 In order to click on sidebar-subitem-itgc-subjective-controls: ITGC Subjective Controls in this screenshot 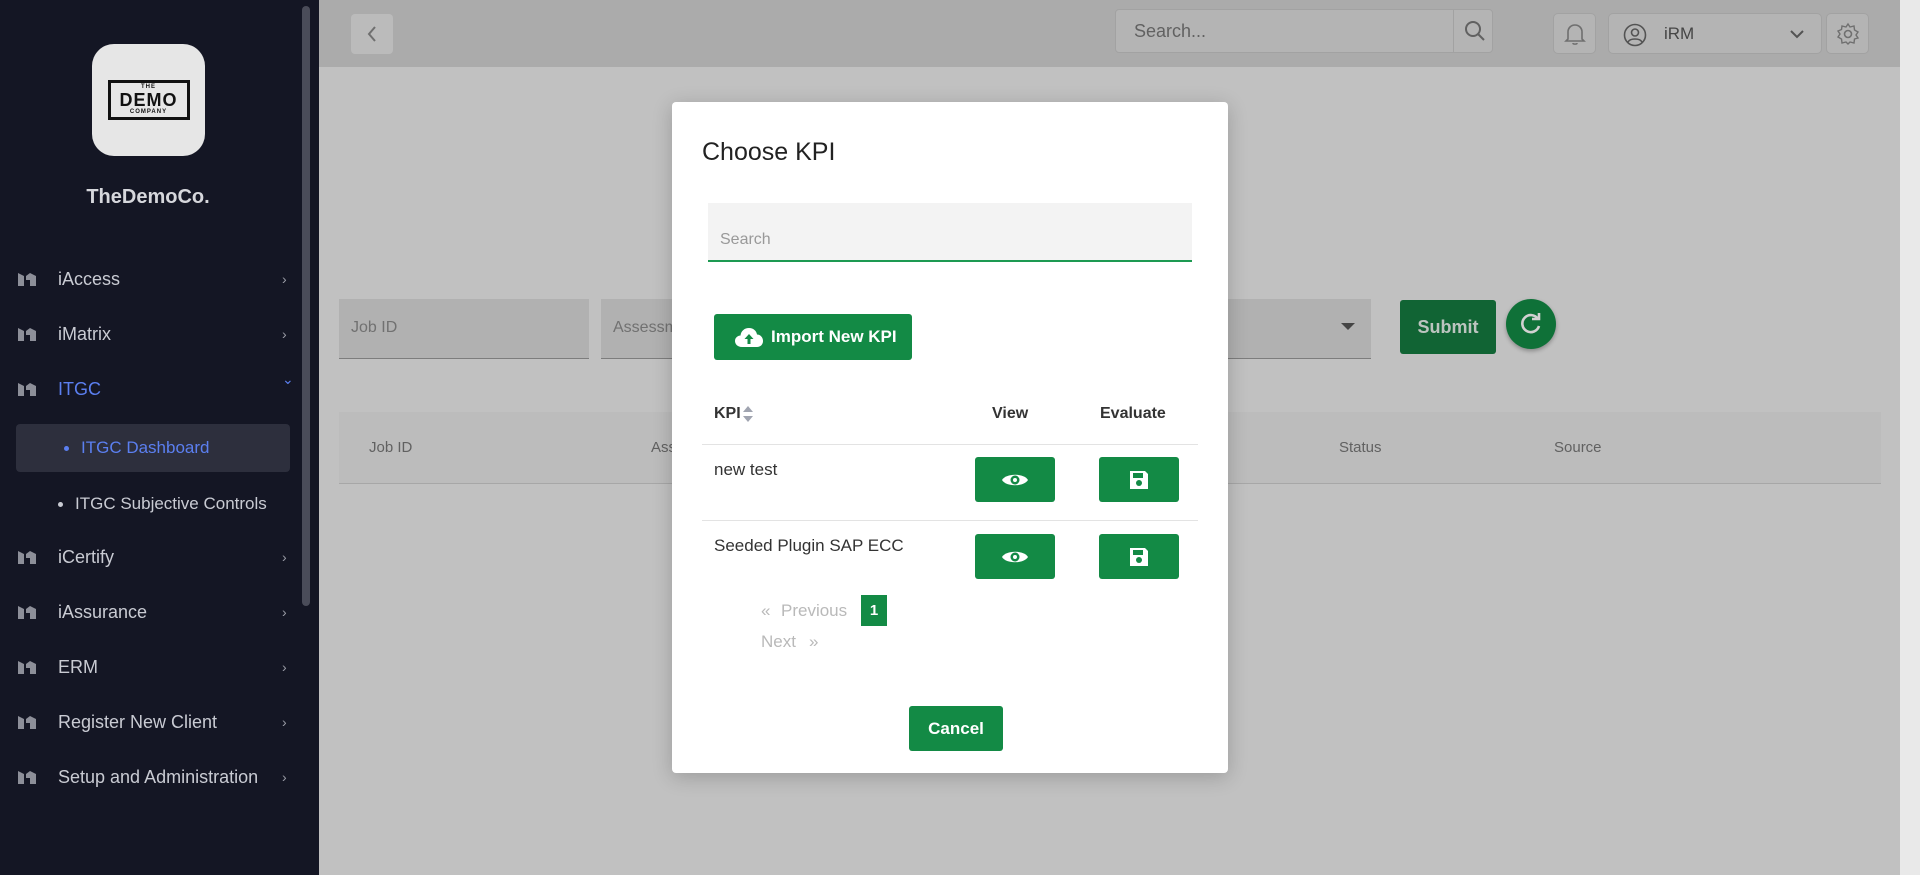, I will do `click(153, 504)`.